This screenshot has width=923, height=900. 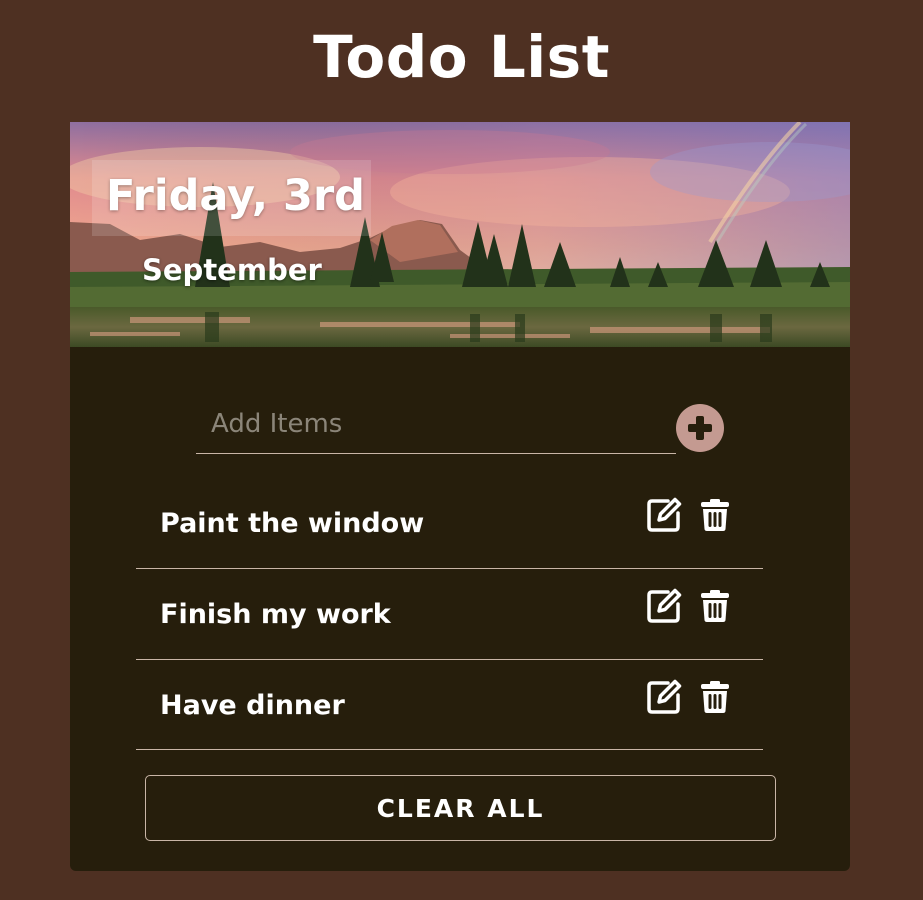 What do you see at coordinates (232, 270) in the screenshot?
I see `date-month: September` at bounding box center [232, 270].